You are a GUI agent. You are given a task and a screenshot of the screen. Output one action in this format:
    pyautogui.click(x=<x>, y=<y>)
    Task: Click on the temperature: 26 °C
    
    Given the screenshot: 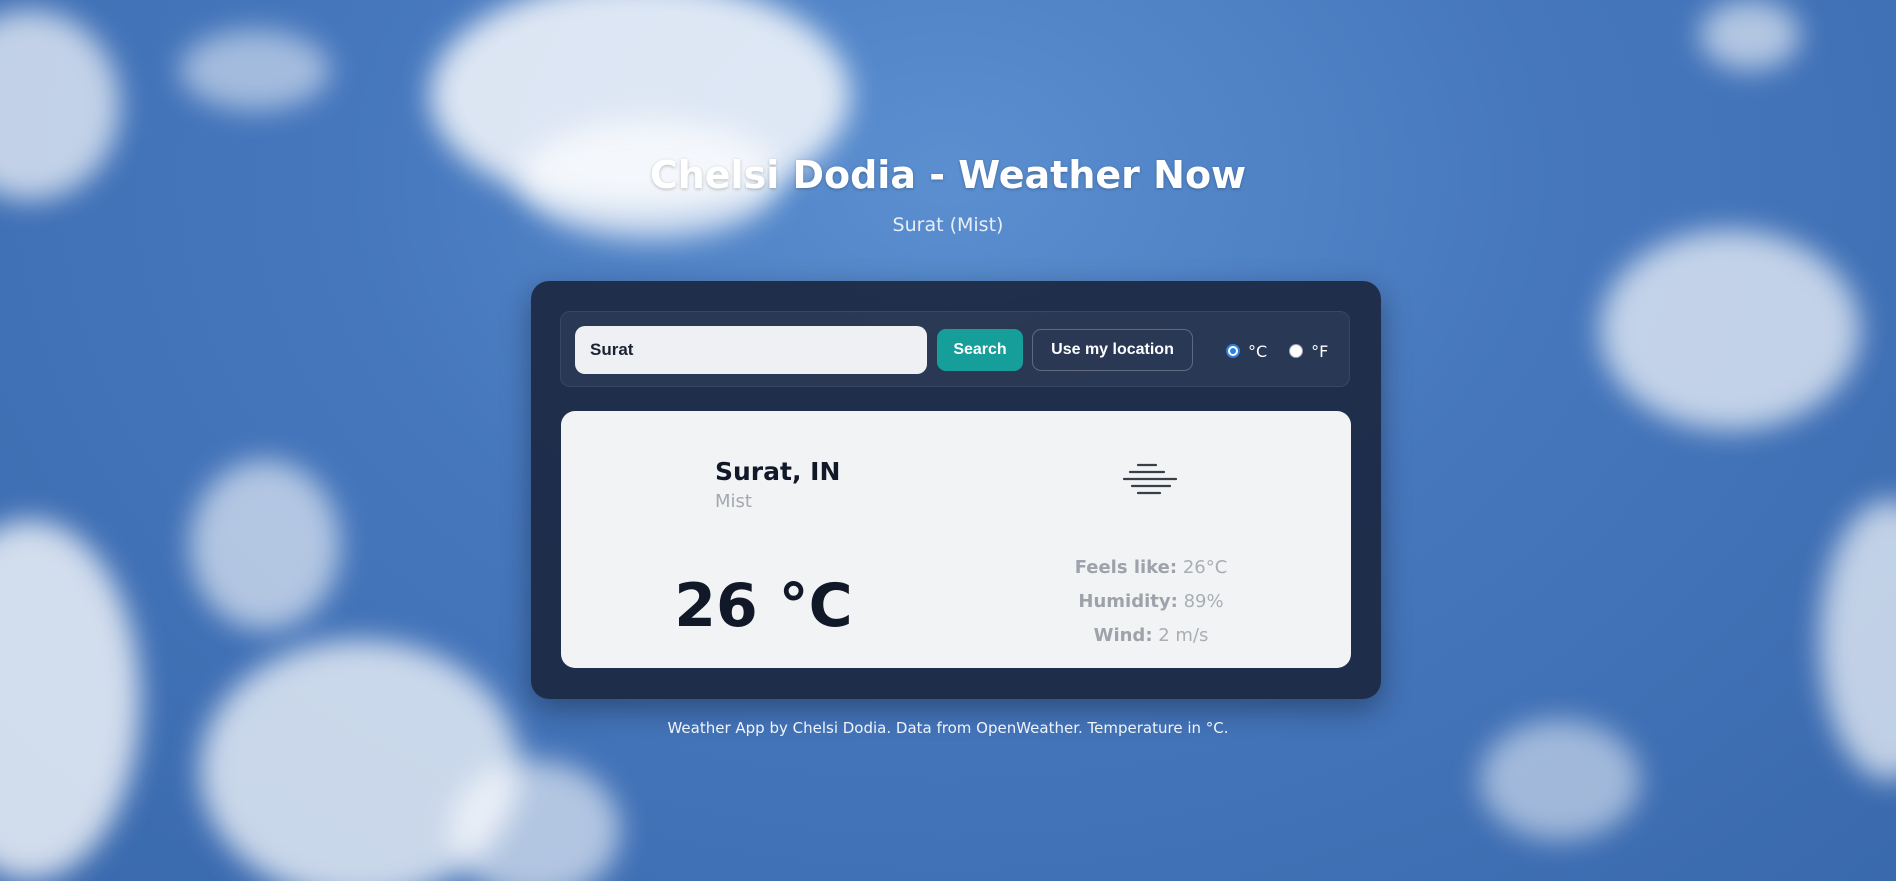 What is the action you would take?
    pyautogui.click(x=763, y=606)
    